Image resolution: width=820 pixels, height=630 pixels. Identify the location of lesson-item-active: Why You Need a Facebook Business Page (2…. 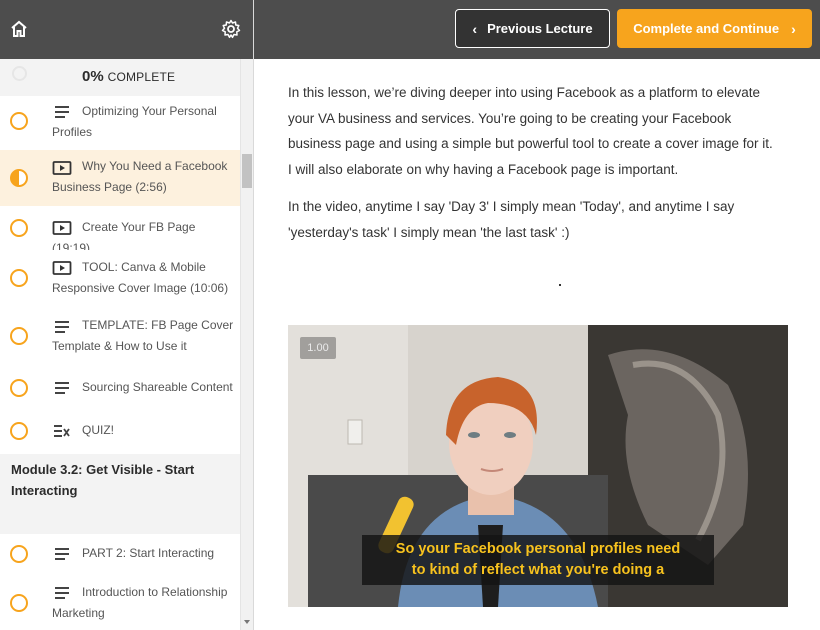
(120, 178).